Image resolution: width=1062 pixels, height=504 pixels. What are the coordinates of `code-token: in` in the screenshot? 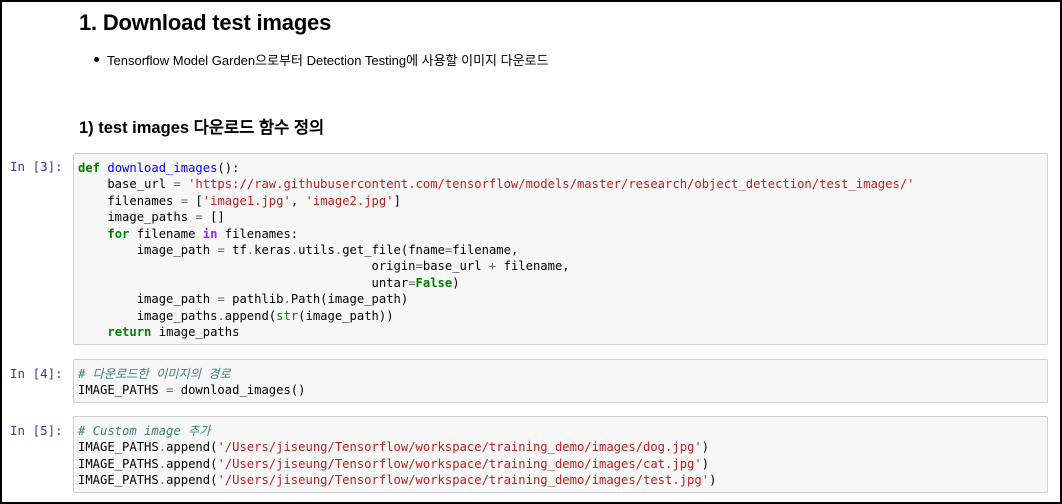 It's located at (210, 233).